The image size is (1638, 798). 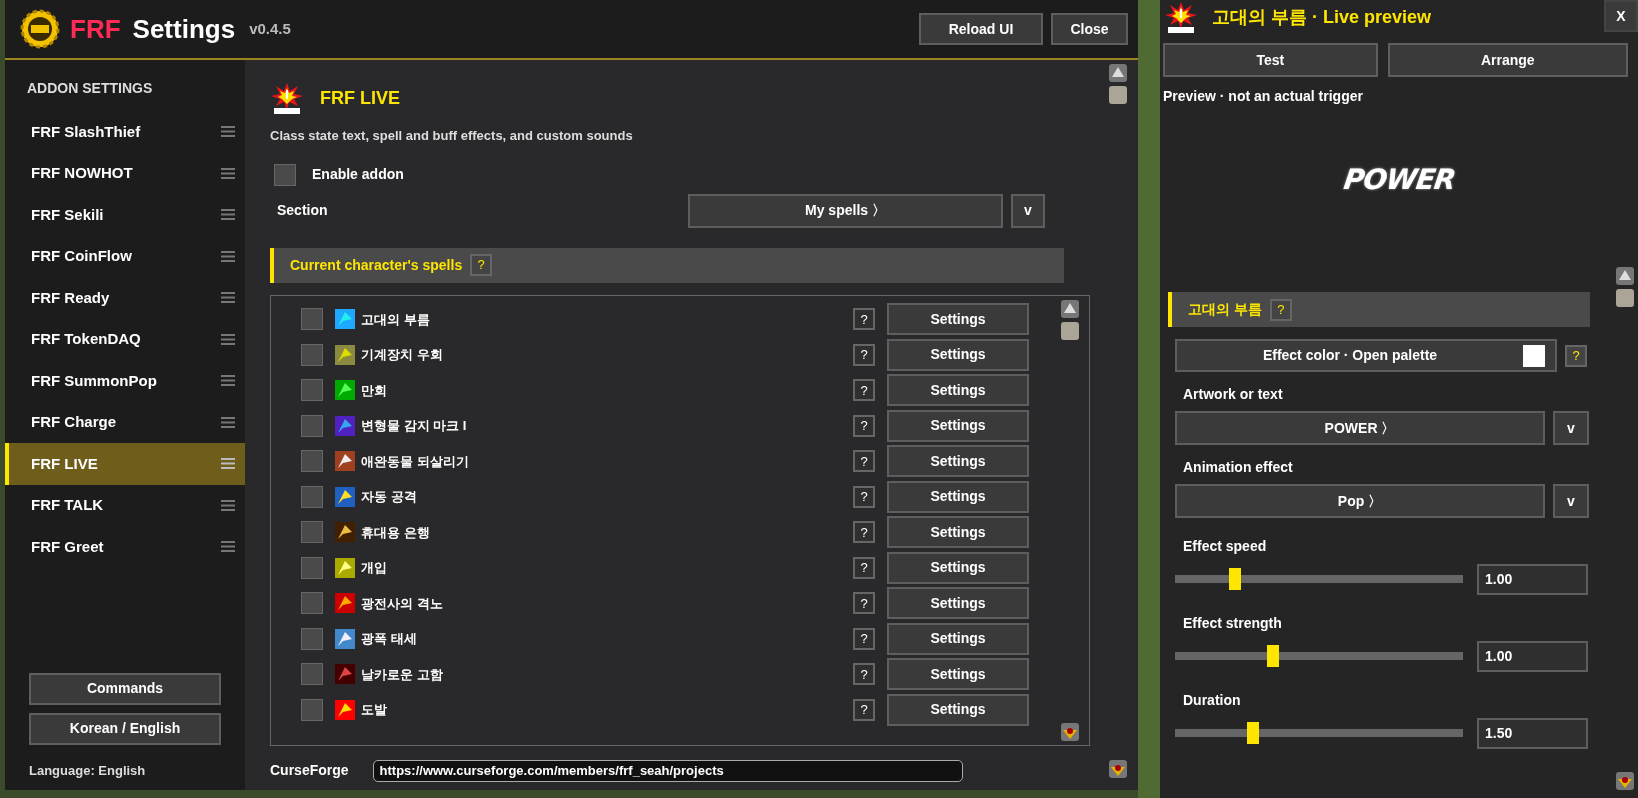 What do you see at coordinates (125, 422) in the screenshot?
I see `sidebar-item: FRF Charge` at bounding box center [125, 422].